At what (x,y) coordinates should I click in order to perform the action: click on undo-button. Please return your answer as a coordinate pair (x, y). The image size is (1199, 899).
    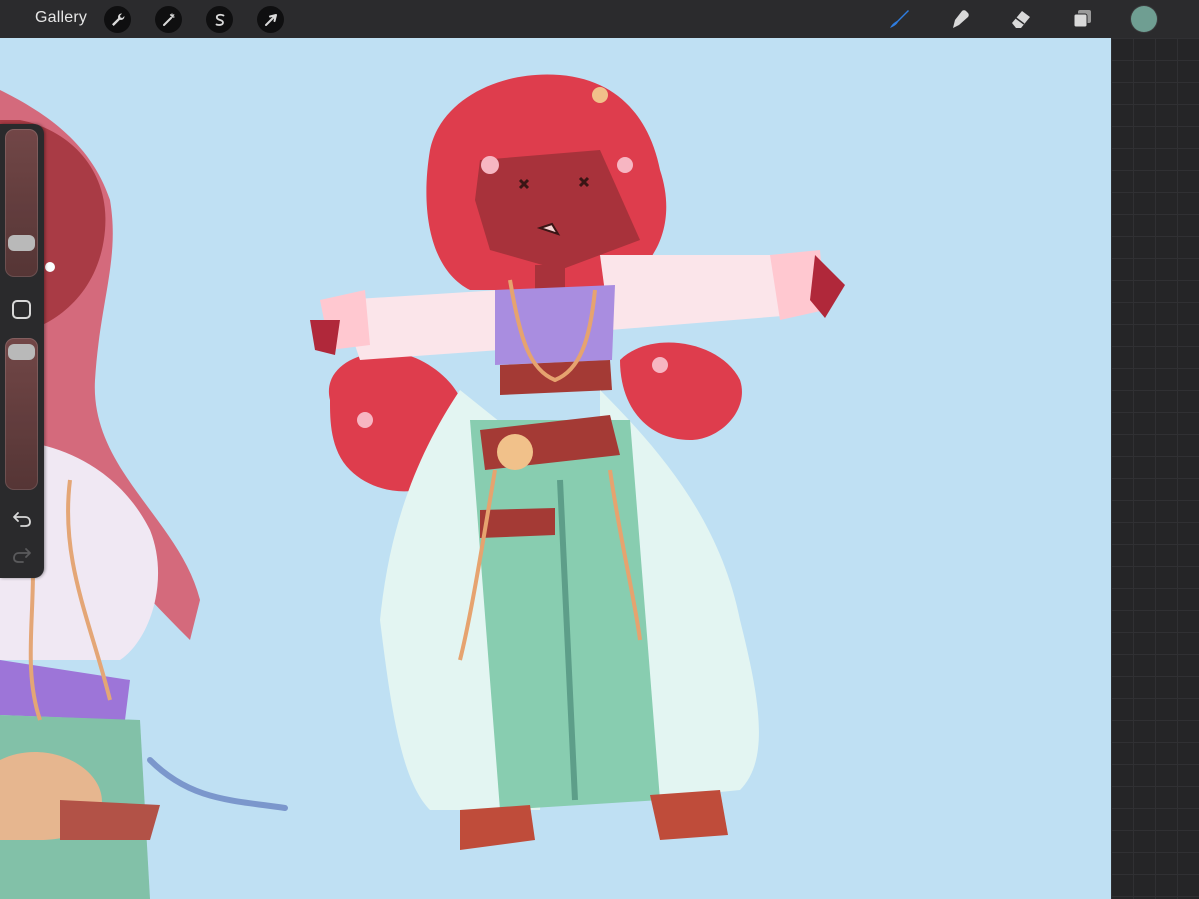
    Looking at the image, I should click on (22, 519).